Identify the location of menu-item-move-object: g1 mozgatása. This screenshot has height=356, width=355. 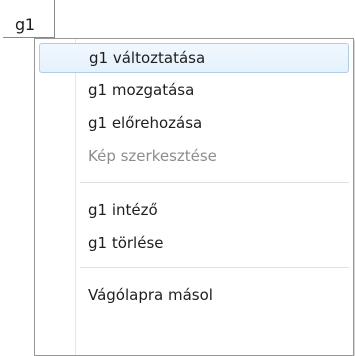
(194, 91).